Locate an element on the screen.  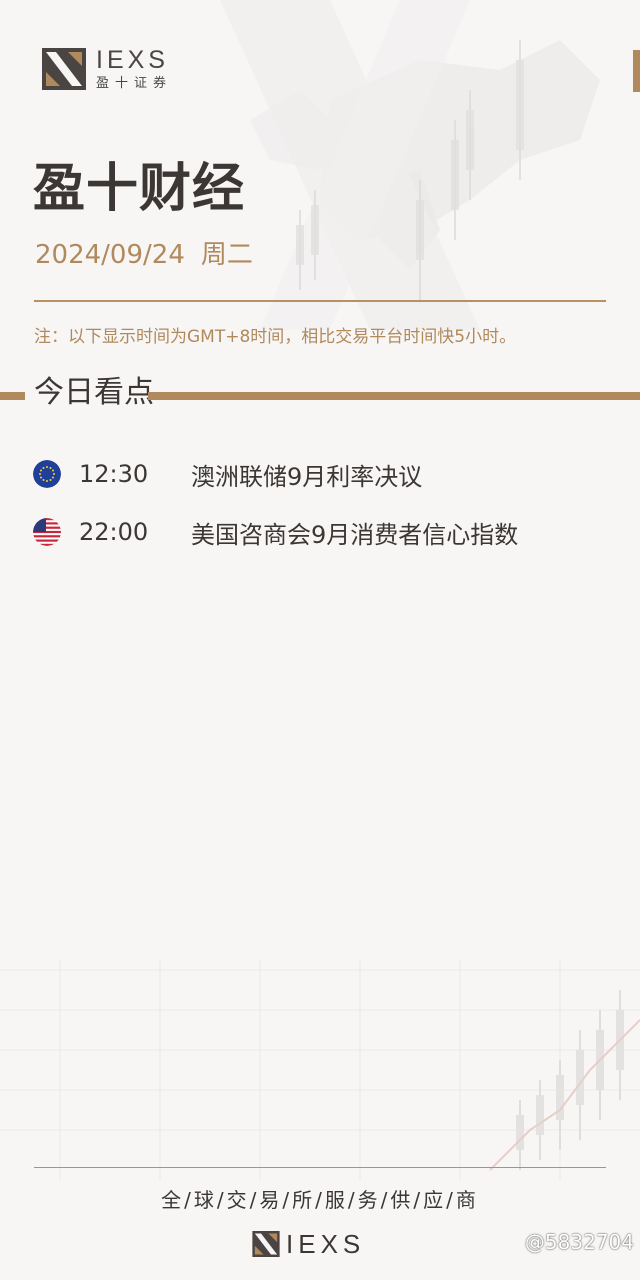
edge-accent-tab is located at coordinates (636, 71).